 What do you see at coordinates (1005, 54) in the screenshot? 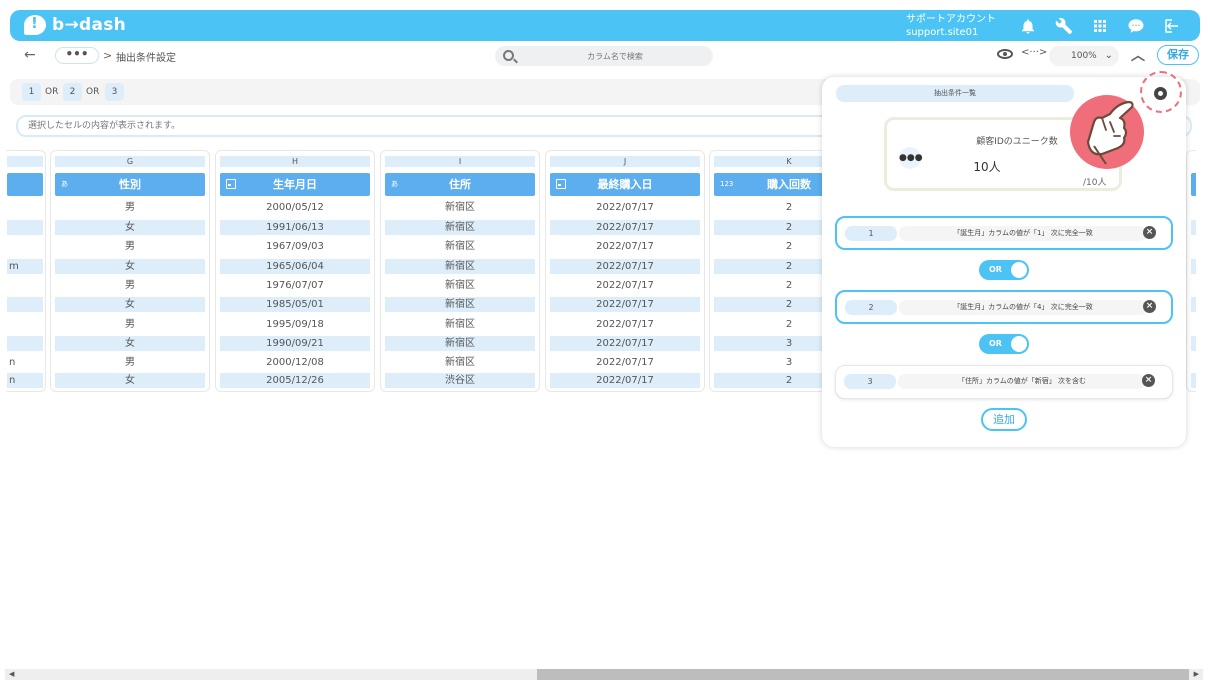
I see `eye-icon` at bounding box center [1005, 54].